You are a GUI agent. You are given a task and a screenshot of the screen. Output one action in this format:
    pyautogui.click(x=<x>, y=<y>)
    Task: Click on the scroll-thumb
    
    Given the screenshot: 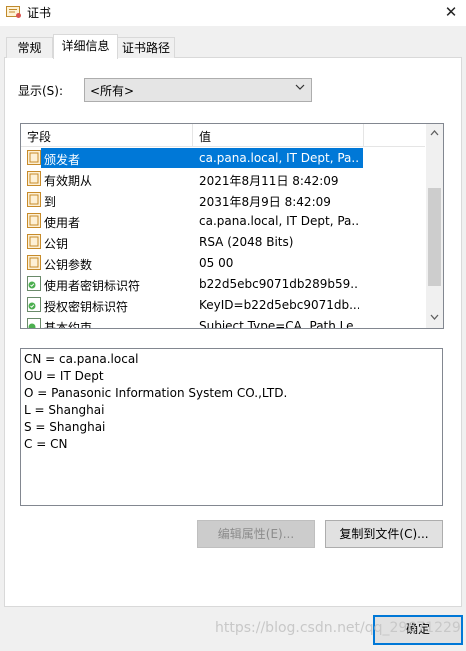 What is the action you would take?
    pyautogui.click(x=434, y=237)
    